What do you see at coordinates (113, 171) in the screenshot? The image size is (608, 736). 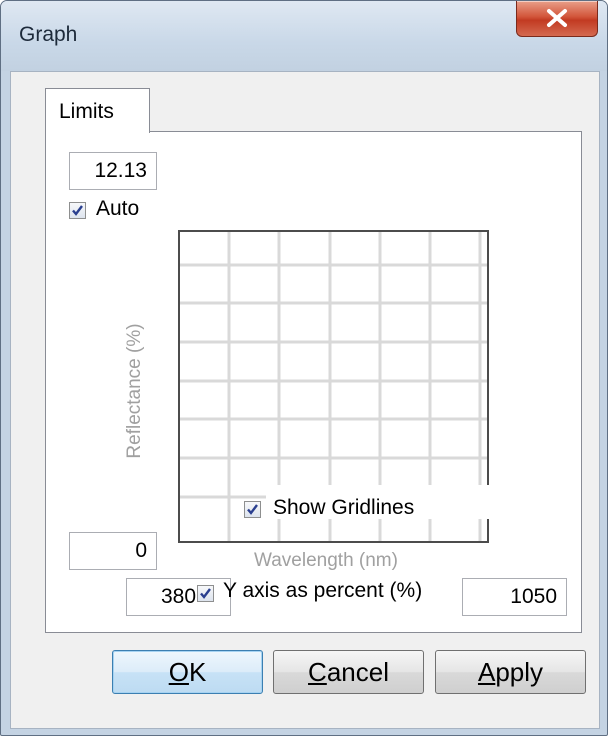 I see `y-max-input: 12.13` at bounding box center [113, 171].